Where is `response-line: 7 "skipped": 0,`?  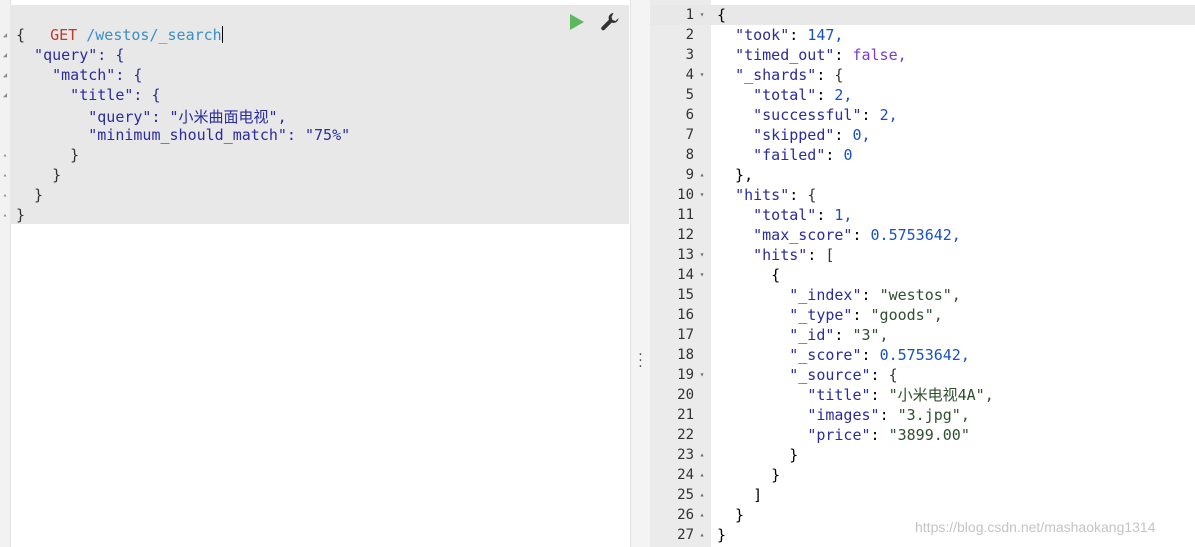 response-line: 7 "skipped": 0, is located at coordinates (922, 135).